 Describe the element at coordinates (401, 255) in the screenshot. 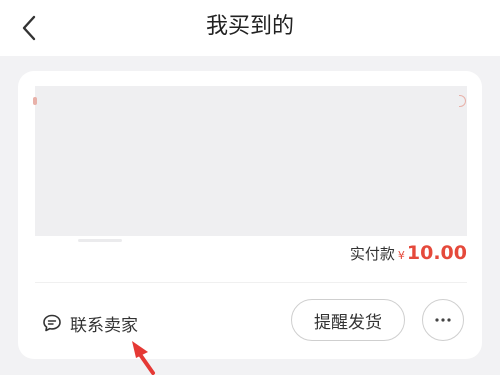

I see `currency-symbol: ¥` at that location.